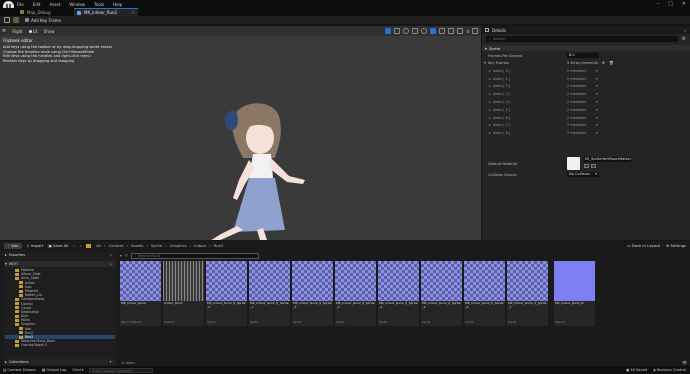  What do you see at coordinates (582, 39) in the screenshot?
I see `details-search-input: ⌕ Search` at bounding box center [582, 39].